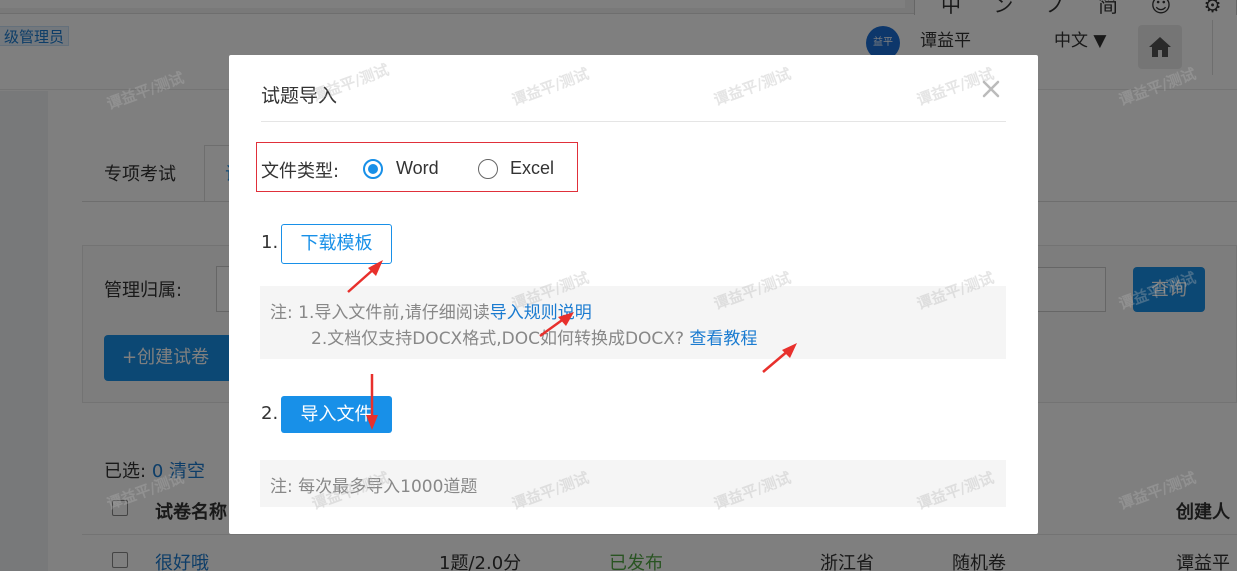 This screenshot has height=571, width=1237. Describe the element at coordinates (373, 169) in the screenshot. I see `radio-word` at that location.